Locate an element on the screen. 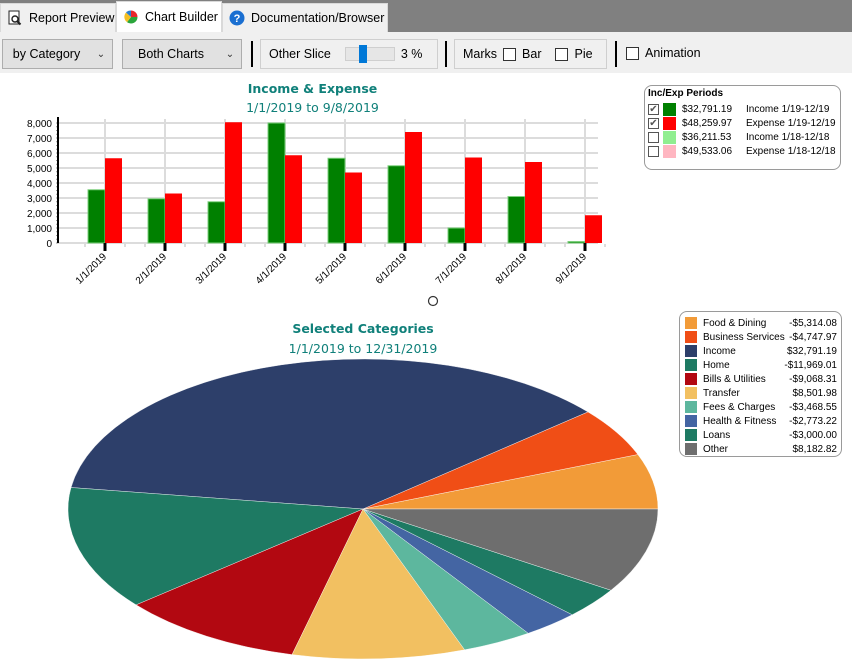  grouping-select-value: by Category is located at coordinates (46, 54).